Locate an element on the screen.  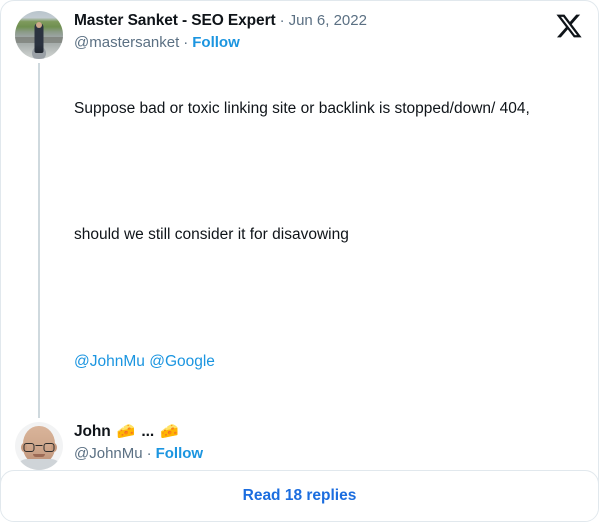
read-replies-footer: Read 18 replies is located at coordinates (299, 495).